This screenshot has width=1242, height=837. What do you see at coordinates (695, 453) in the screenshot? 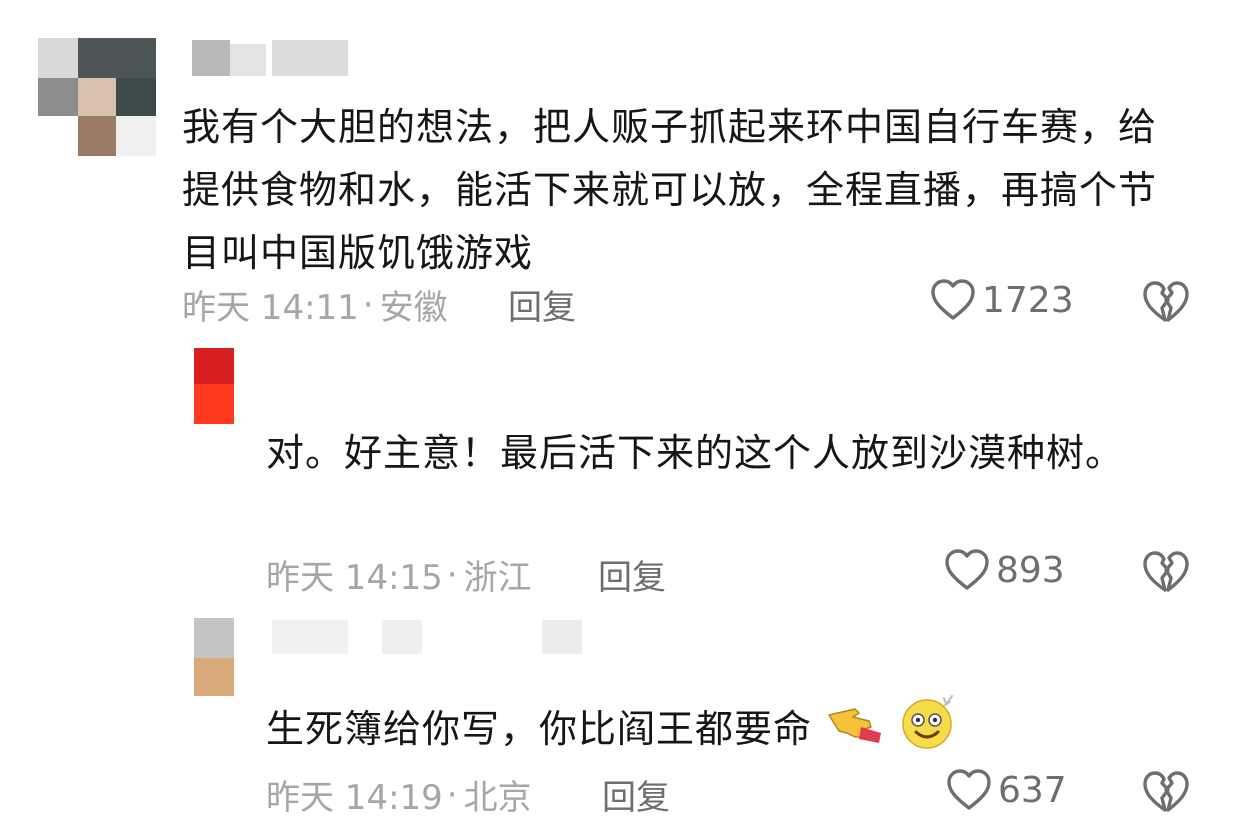
I see `comment-text: 对。好主意！最后活下来的这个人放到沙漠种树。` at bounding box center [695, 453].